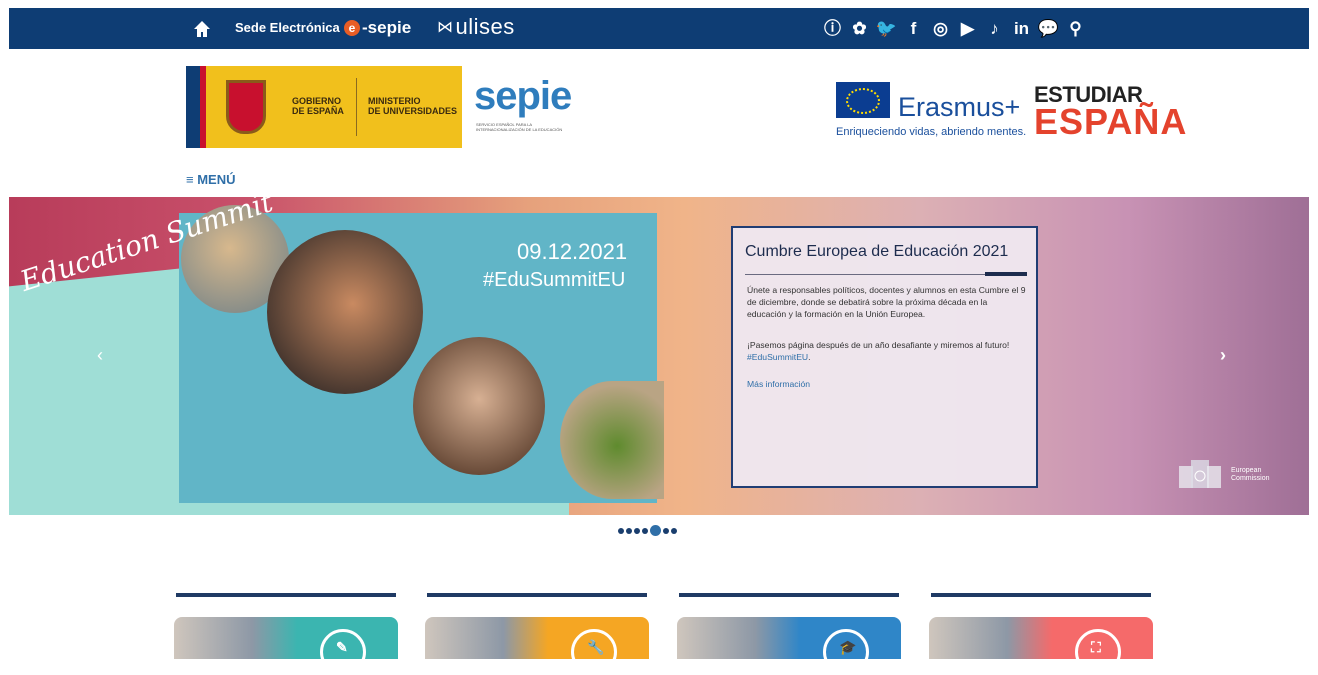 The height and width of the screenshot is (675, 1318). I want to click on eu-stars-icon, so click(863, 101).